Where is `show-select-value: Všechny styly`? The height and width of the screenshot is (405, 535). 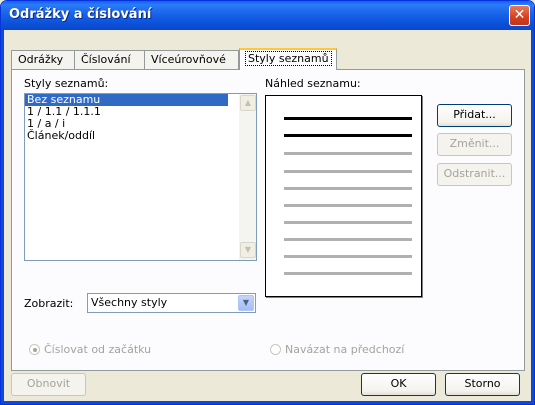
show-select-value: Všechny styly is located at coordinates (129, 302).